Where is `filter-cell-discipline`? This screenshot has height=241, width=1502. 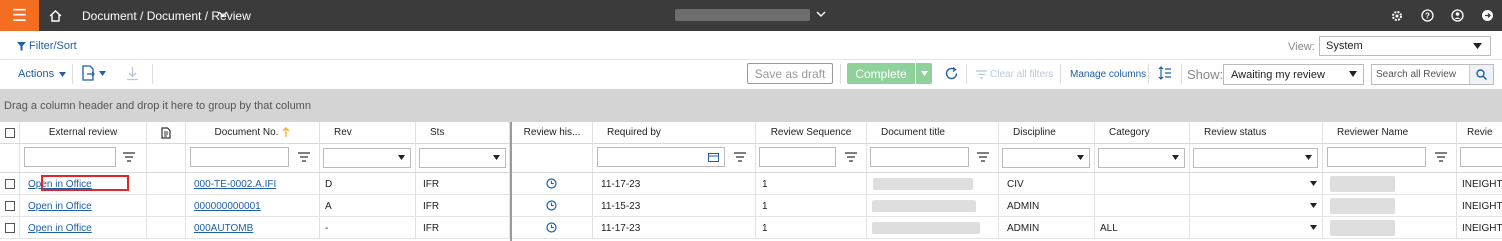 filter-cell-discipline is located at coordinates (1047, 158).